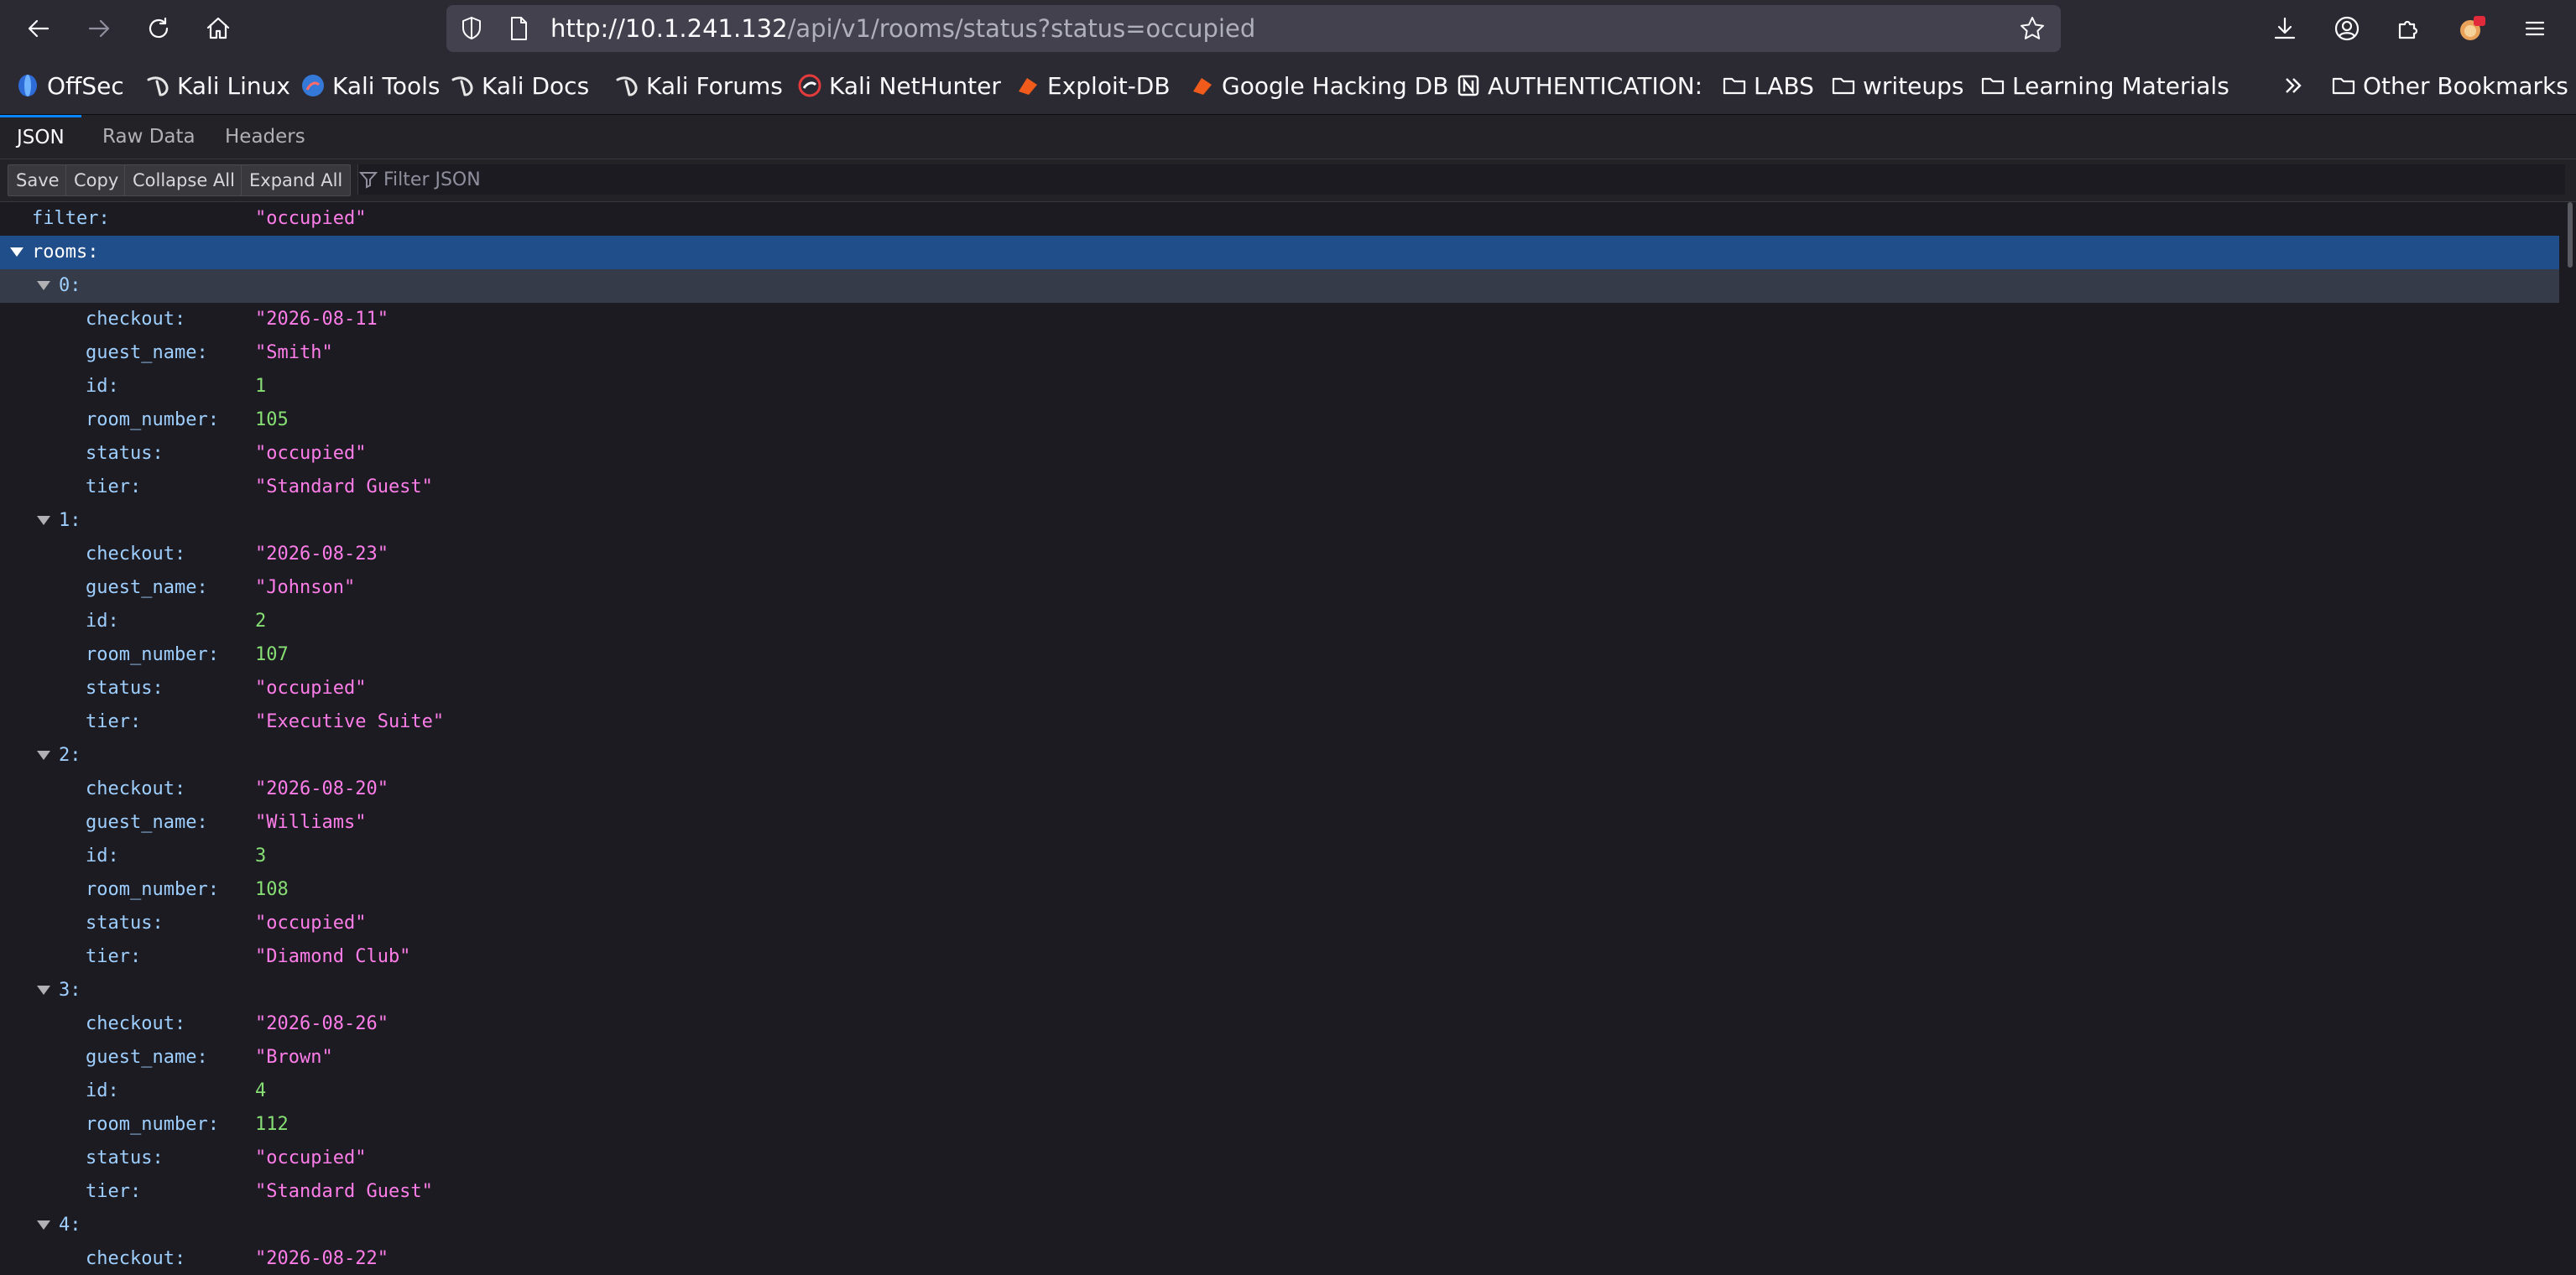 This screenshot has width=2576, height=1275. I want to click on url-path: /api/v1/rooms/status?status=occupied, so click(1022, 28).